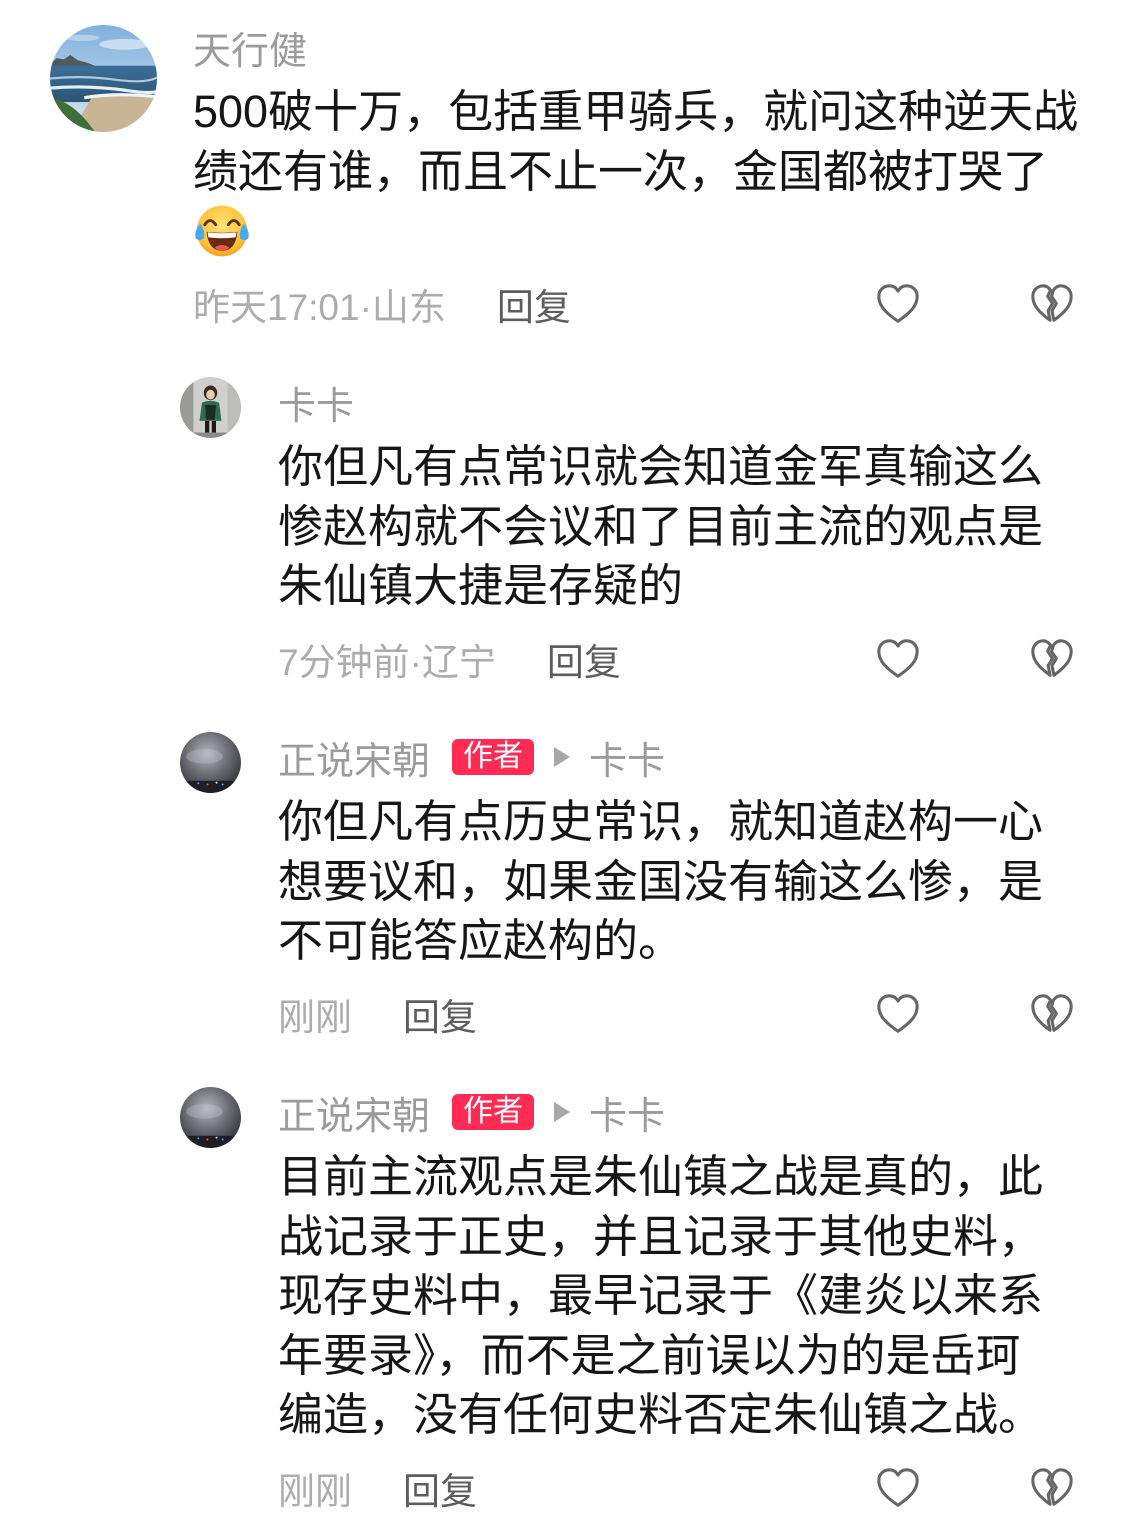 This screenshot has height=1536, width=1128. Describe the element at coordinates (222, 231) in the screenshot. I see `face-with-tears-of-joy-emoji` at that location.